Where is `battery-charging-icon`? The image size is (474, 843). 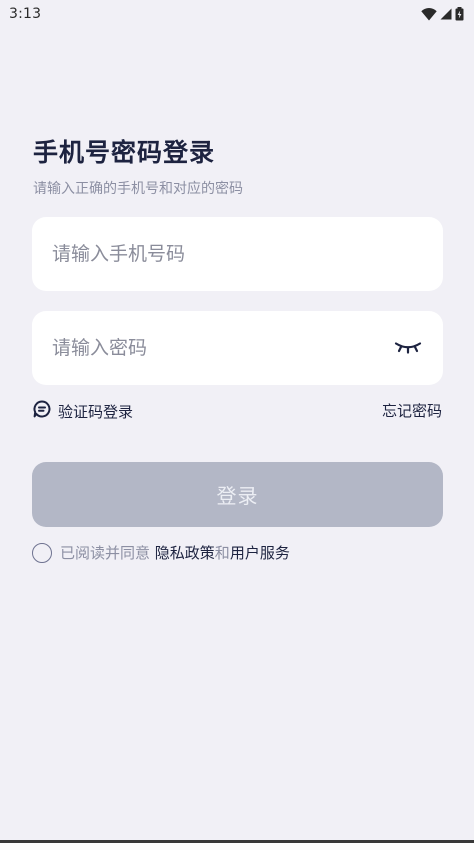
battery-charging-icon is located at coordinates (459, 14).